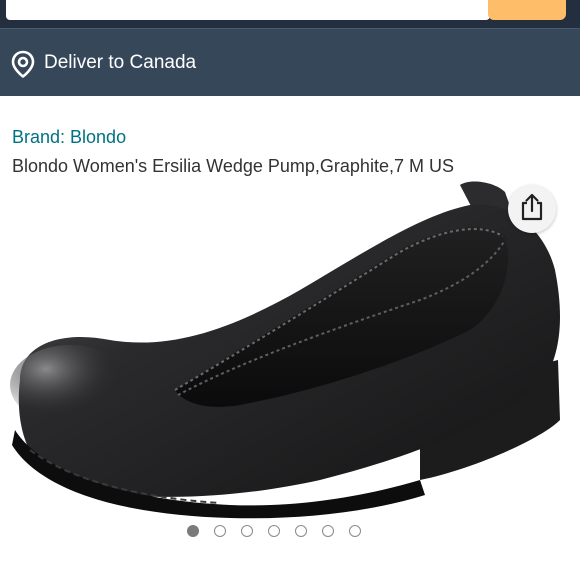 This screenshot has width=580, height=580. I want to click on image-carousel-dots, so click(274, 533).